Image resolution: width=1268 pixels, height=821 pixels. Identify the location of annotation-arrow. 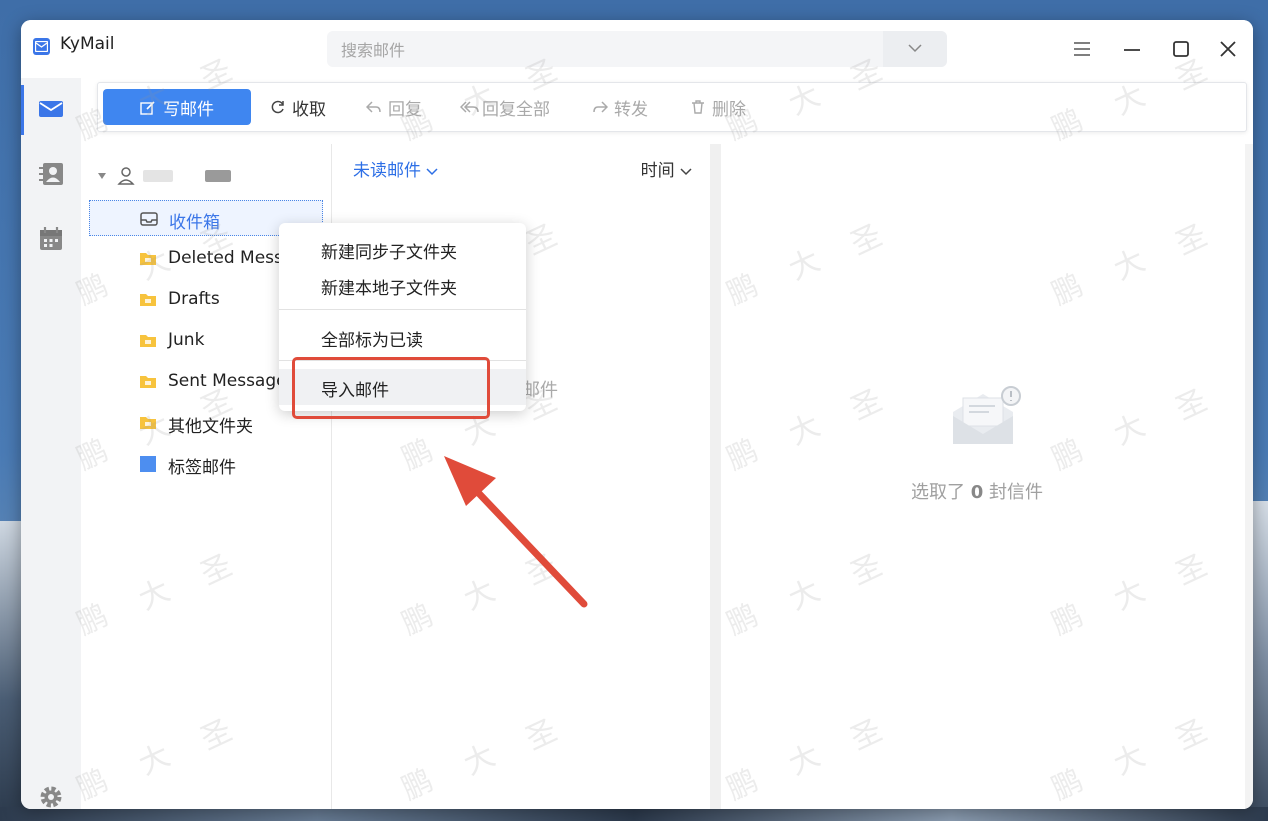
(516, 532).